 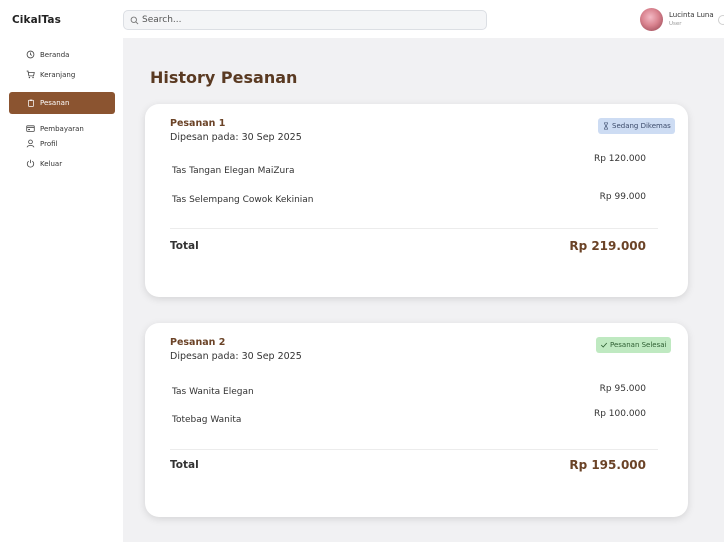 I want to click on order-item-price: Rp 120.000, so click(x=619, y=159).